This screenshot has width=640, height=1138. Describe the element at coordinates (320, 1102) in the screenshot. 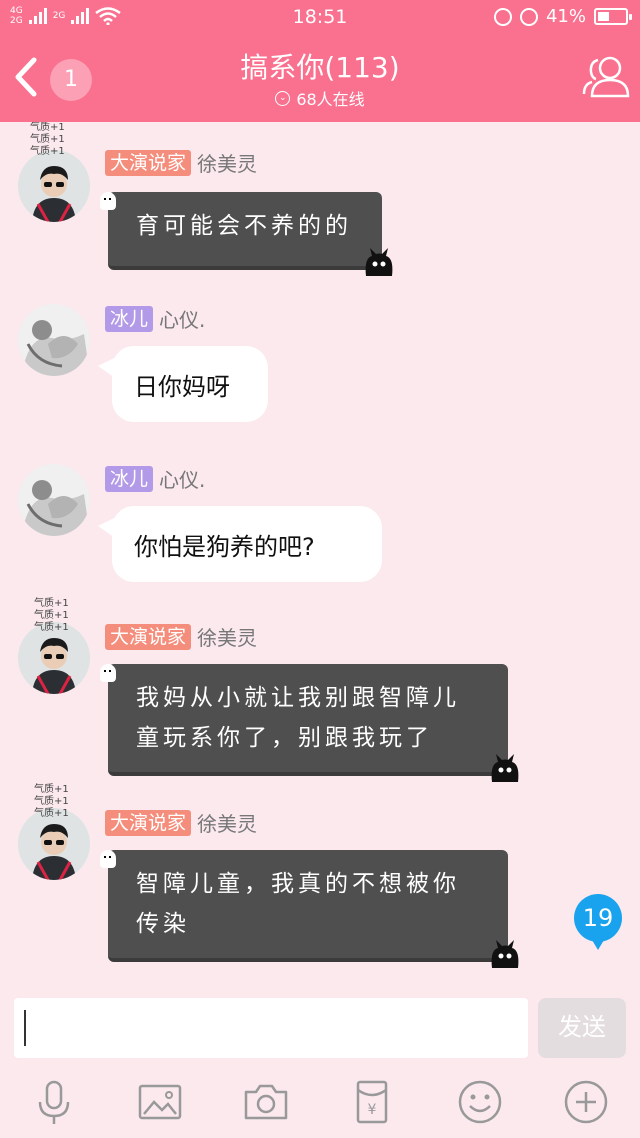

I see `input-toolbar: ¥` at that location.